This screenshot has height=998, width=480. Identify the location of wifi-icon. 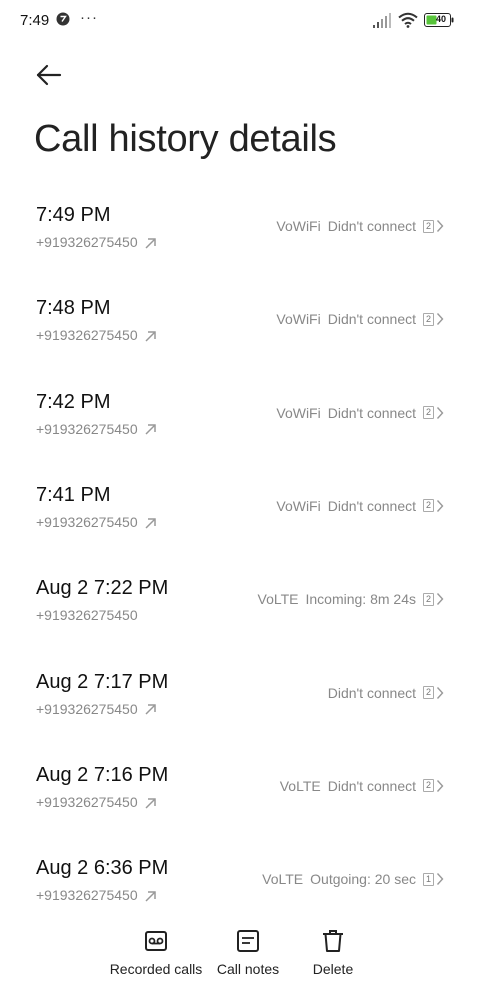
(408, 20).